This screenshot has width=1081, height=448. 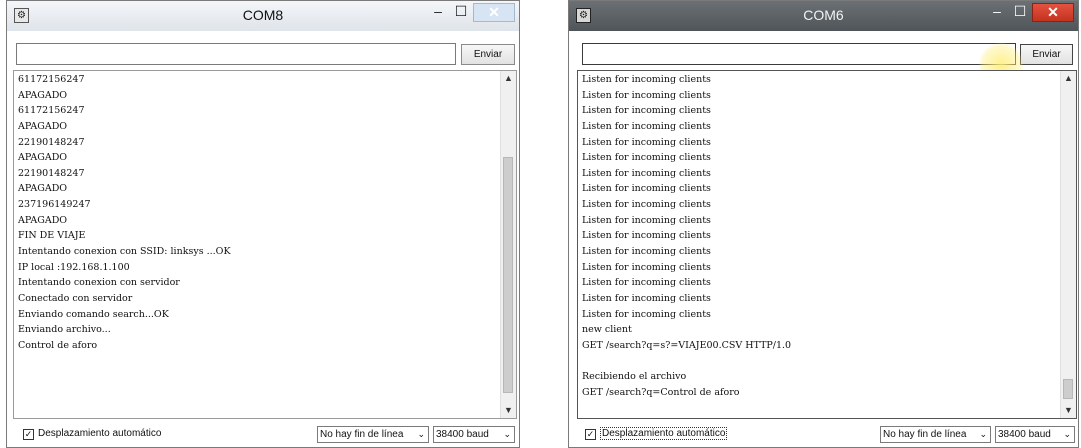 I want to click on console-line: FIN DE VIAJE, so click(x=52, y=236).